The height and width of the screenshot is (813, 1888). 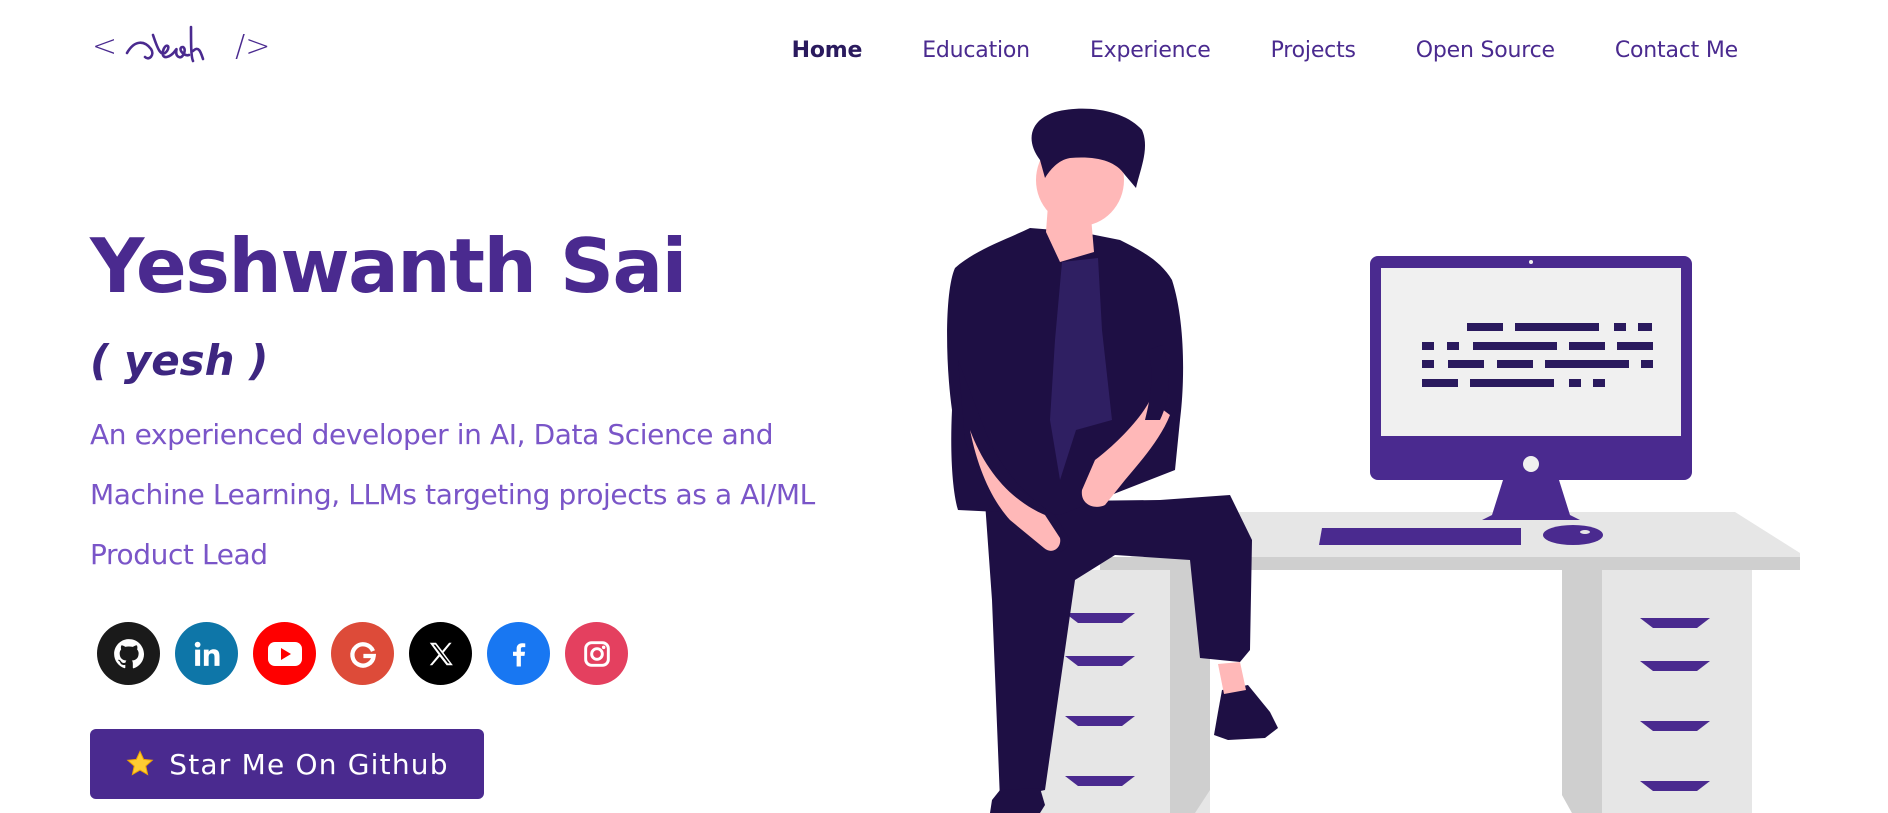 I want to click on social-links, so click(x=362, y=653).